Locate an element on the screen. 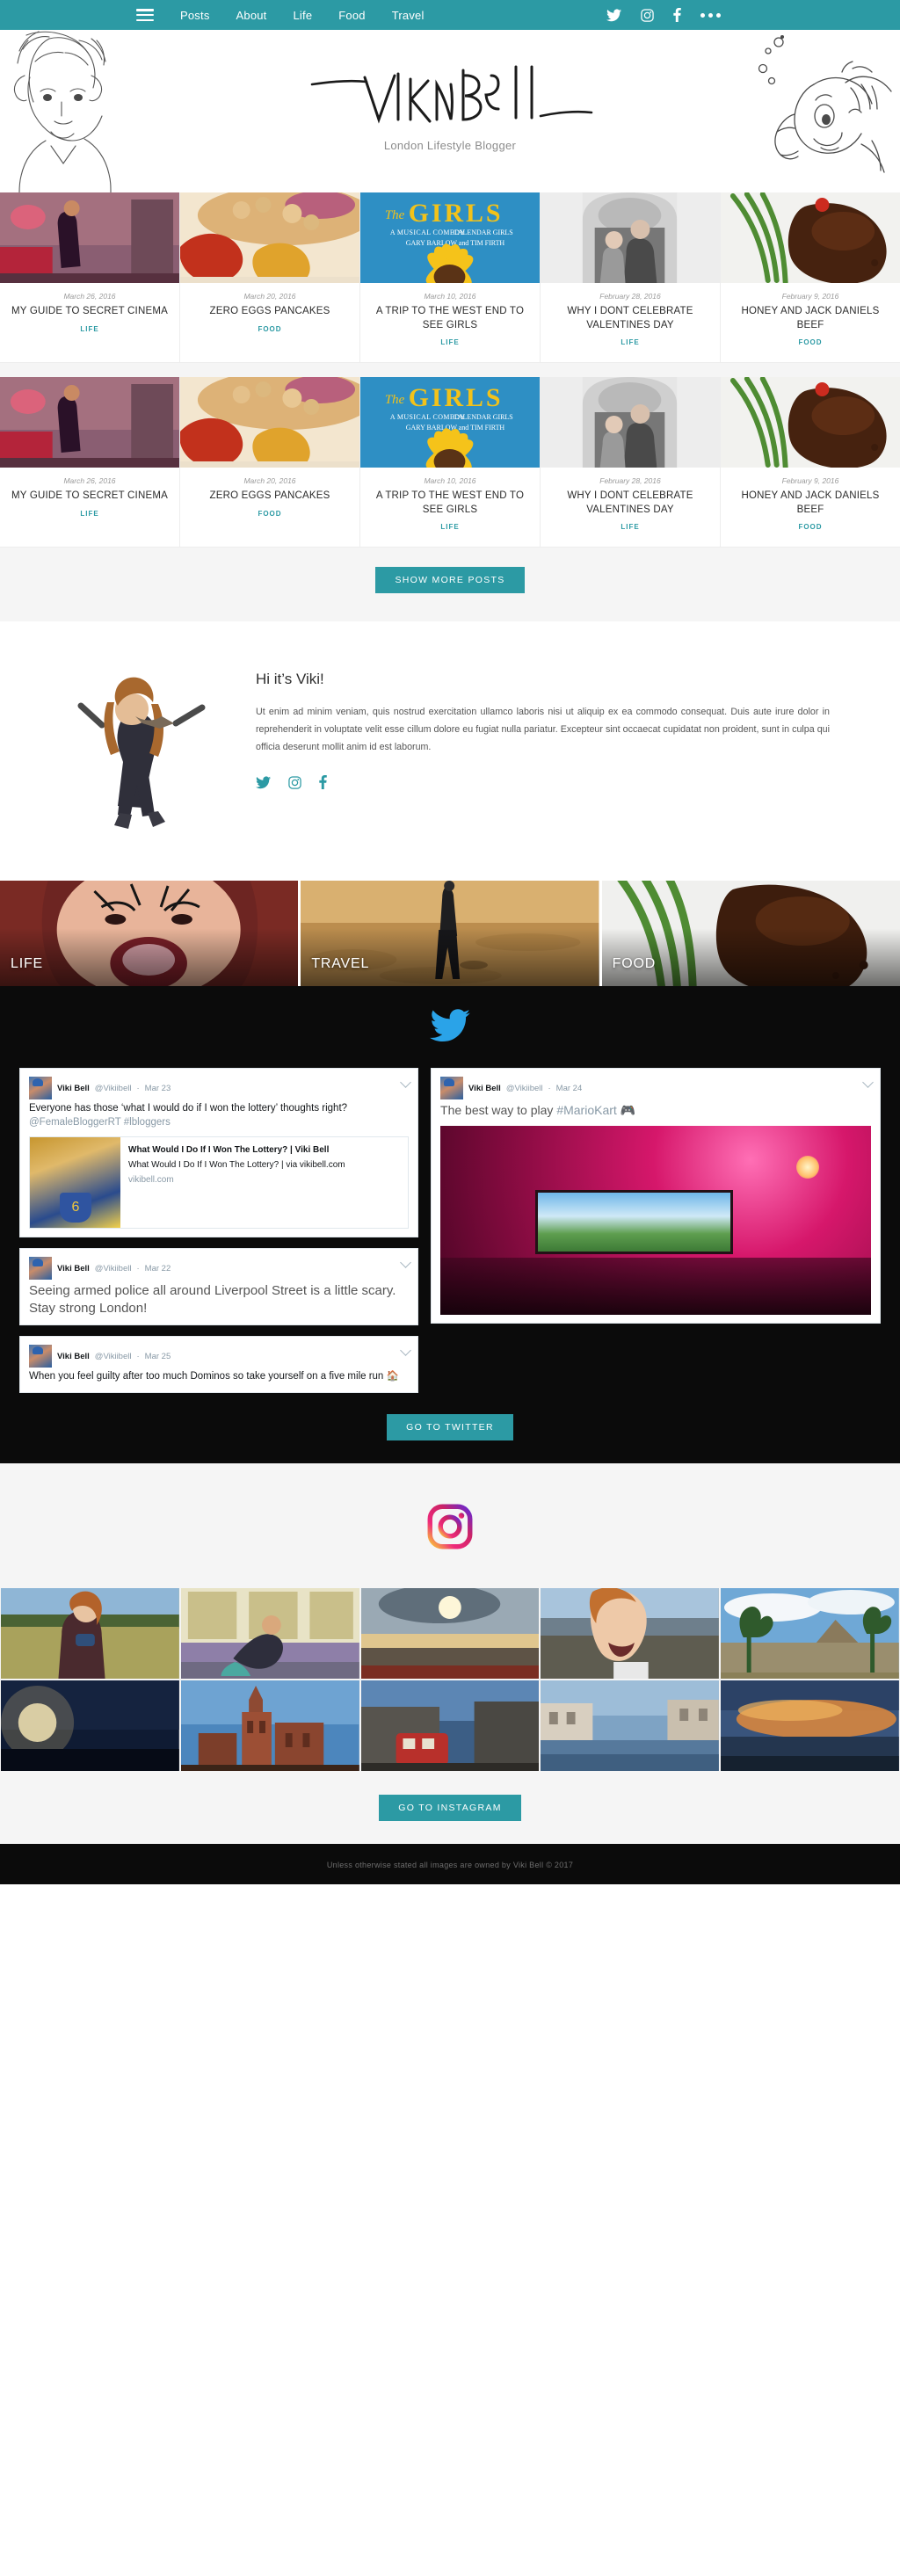 This screenshot has height=2576, width=900. tweet-mention: @FemaleBloggerRT is located at coordinates (75, 1122).